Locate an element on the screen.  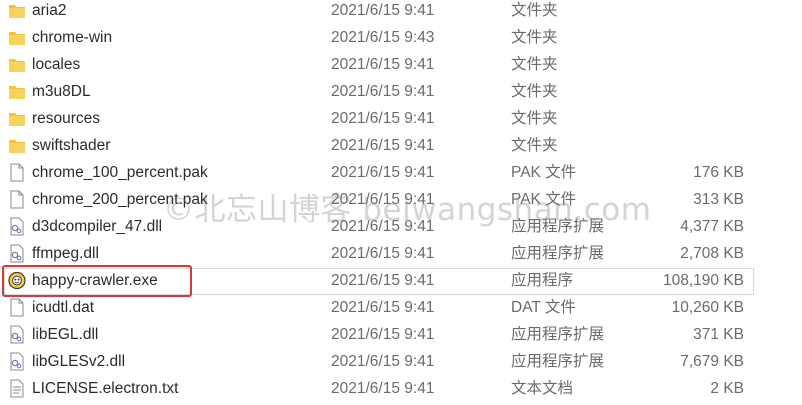
list-item: chrome-win 2021/6/15 9:43 文件夹 is located at coordinates (401, 37).